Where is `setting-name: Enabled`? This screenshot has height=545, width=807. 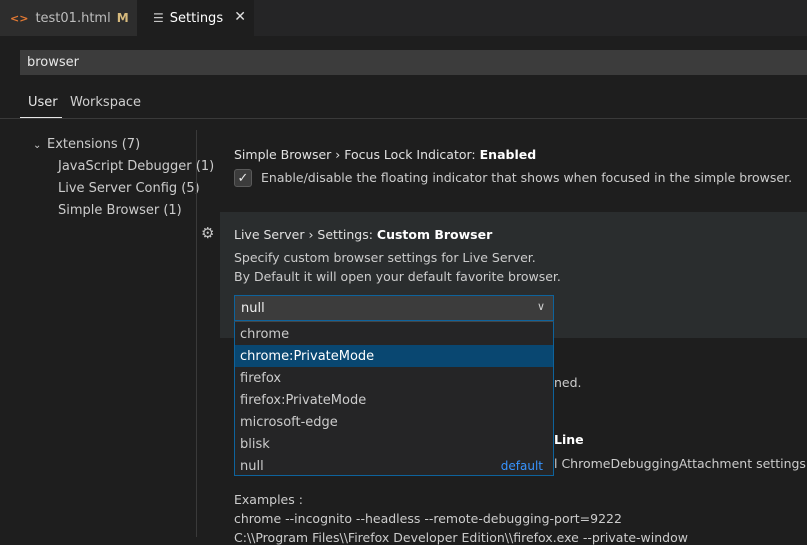
setting-name: Enabled is located at coordinates (508, 154).